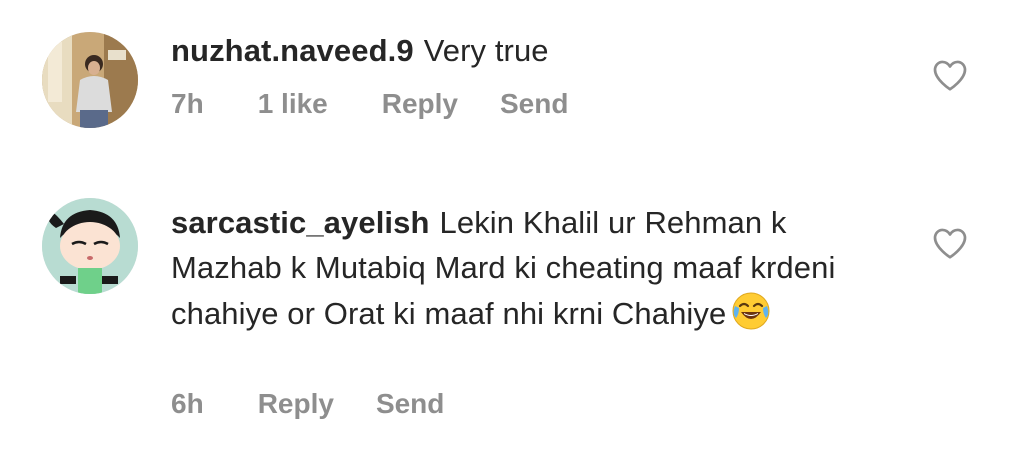  Describe the element at coordinates (293, 104) in the screenshot. I see `likes-count-link: 1 like` at that location.